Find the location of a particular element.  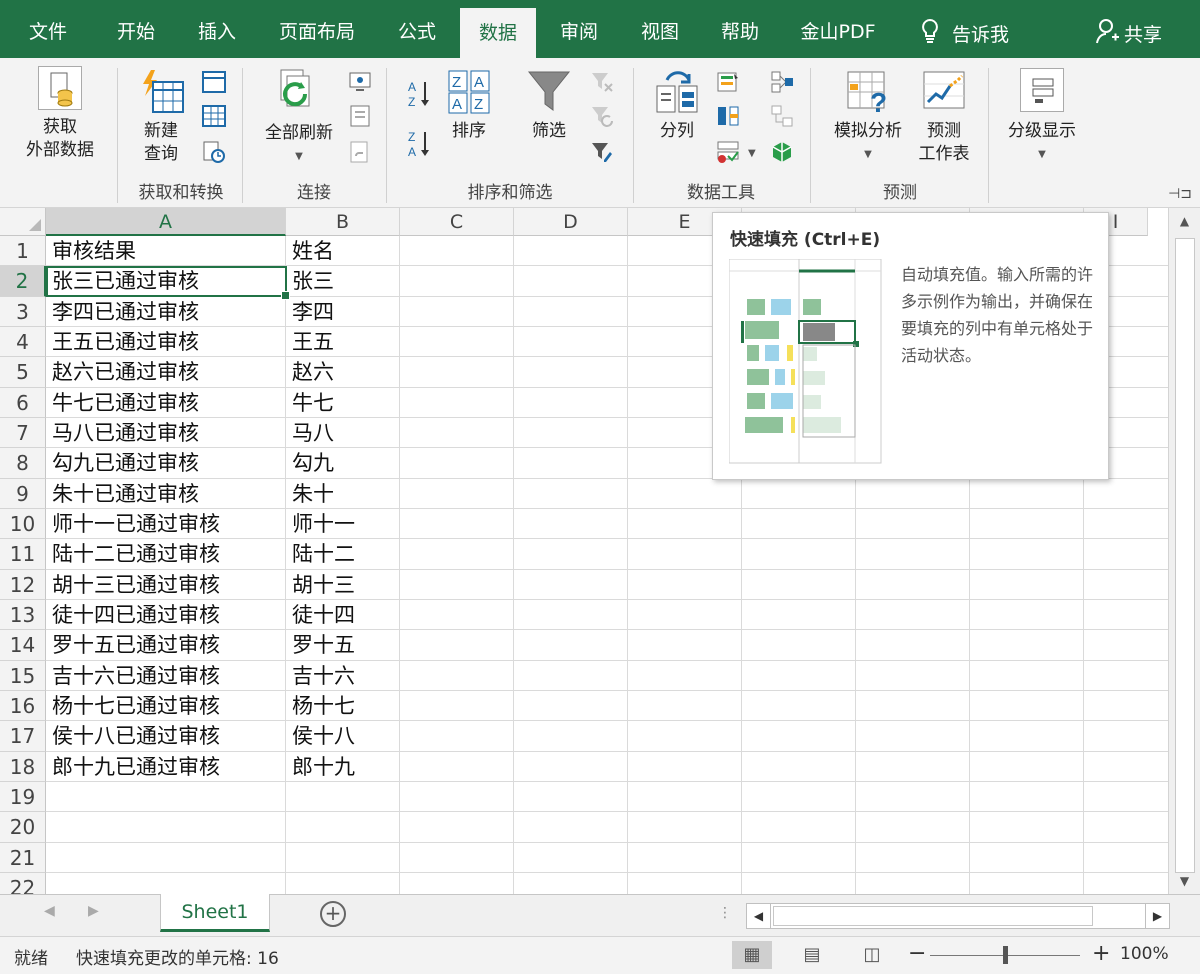

column-header-C: C is located at coordinates (457, 222).